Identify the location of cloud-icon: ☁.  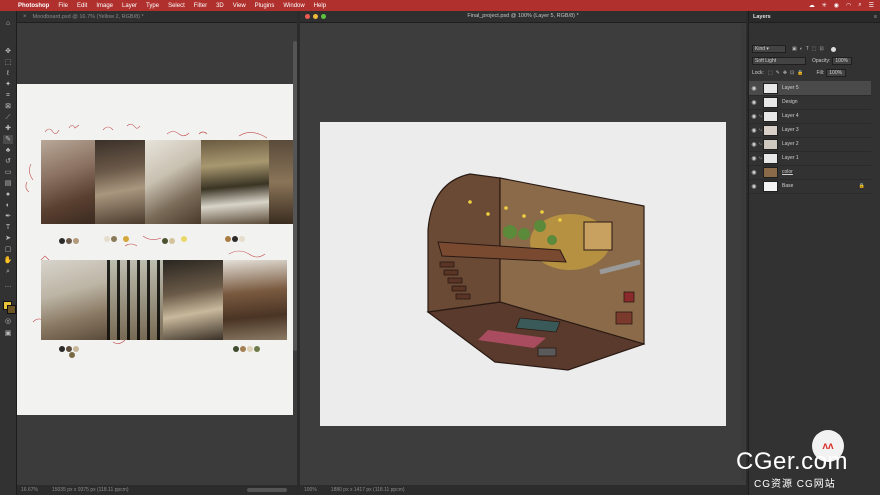
(812, 5).